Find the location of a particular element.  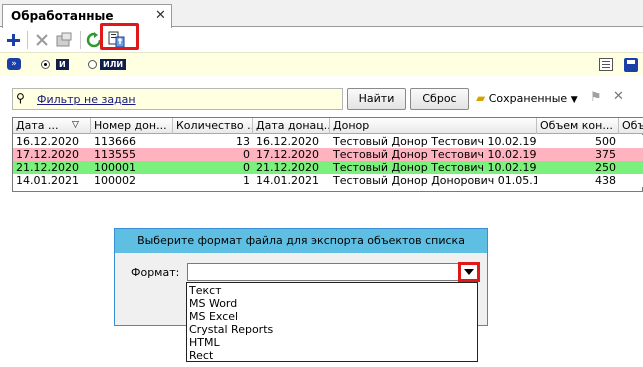

cell-donor-no: 113555 is located at coordinates (115, 154).